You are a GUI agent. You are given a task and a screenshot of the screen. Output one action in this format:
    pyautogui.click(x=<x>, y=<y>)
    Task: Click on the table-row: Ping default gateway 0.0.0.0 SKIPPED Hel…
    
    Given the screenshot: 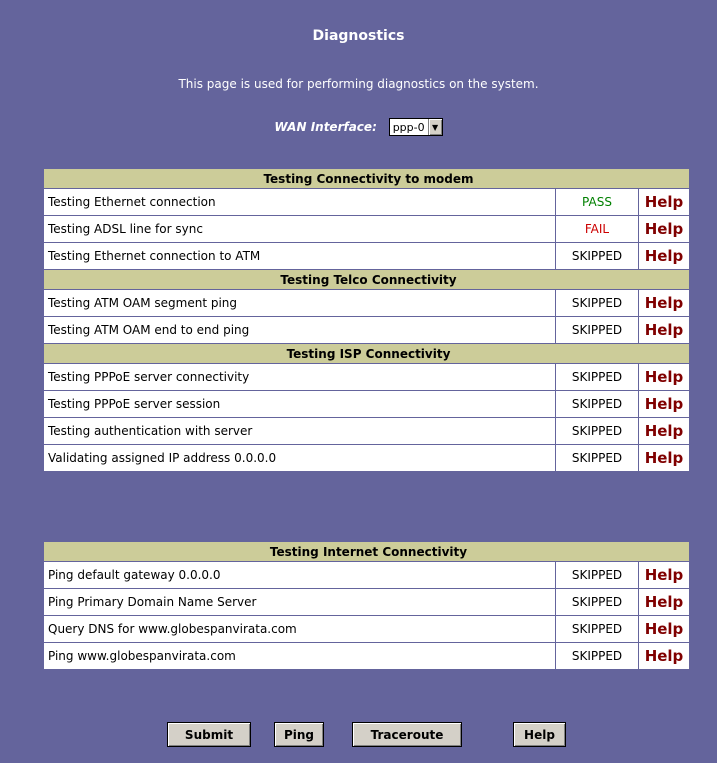 What is the action you would take?
    pyautogui.click(x=366, y=575)
    